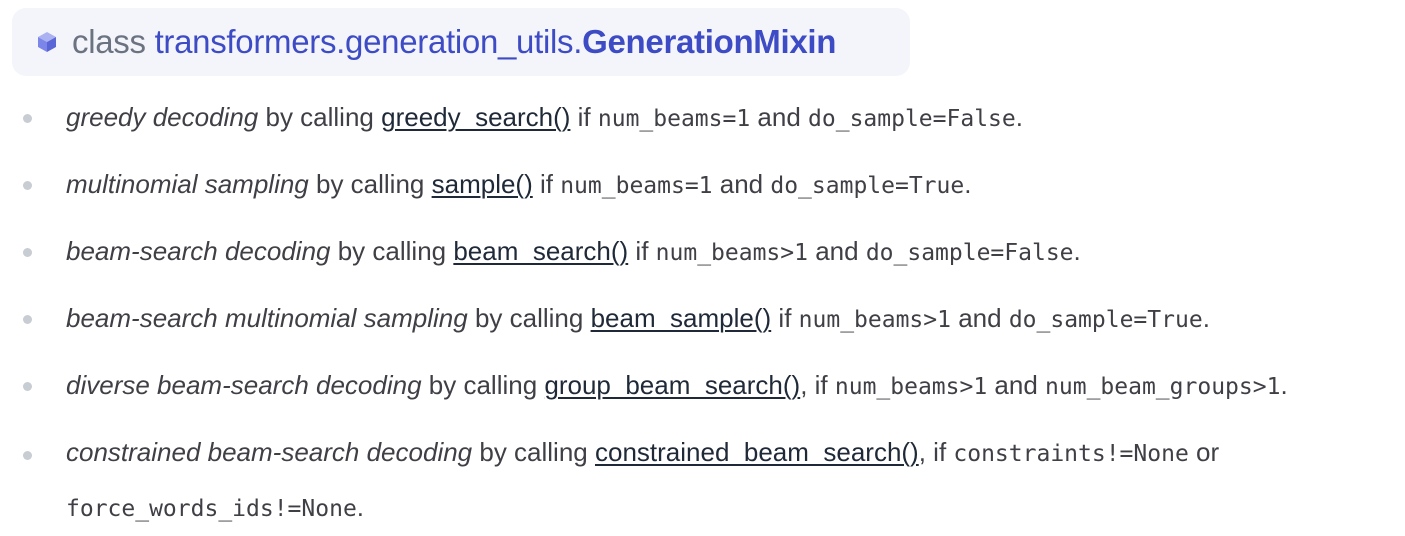 This screenshot has width=1405, height=536. Describe the element at coordinates (681, 318) in the screenshot. I see `beam-sample-link: beam_sample()` at that location.